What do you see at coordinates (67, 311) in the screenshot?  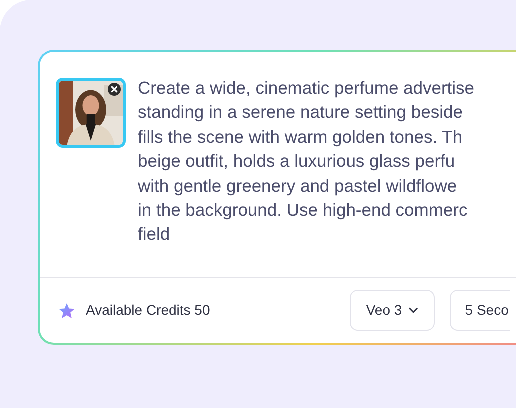 I see `star-icon` at bounding box center [67, 311].